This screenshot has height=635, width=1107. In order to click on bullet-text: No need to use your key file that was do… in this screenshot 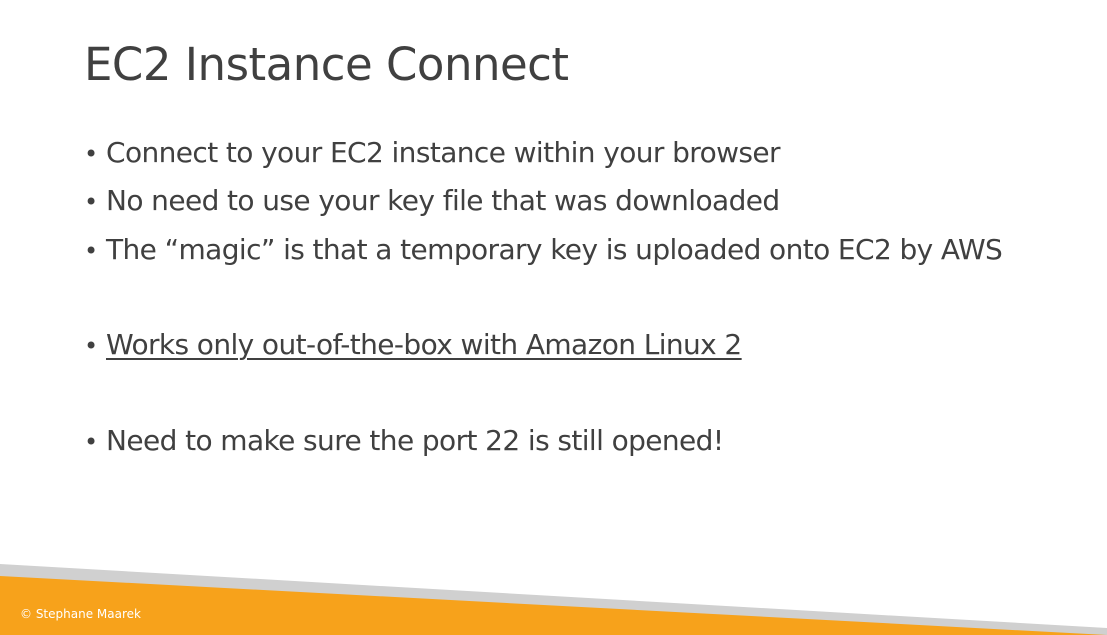, I will do `click(443, 200)`.